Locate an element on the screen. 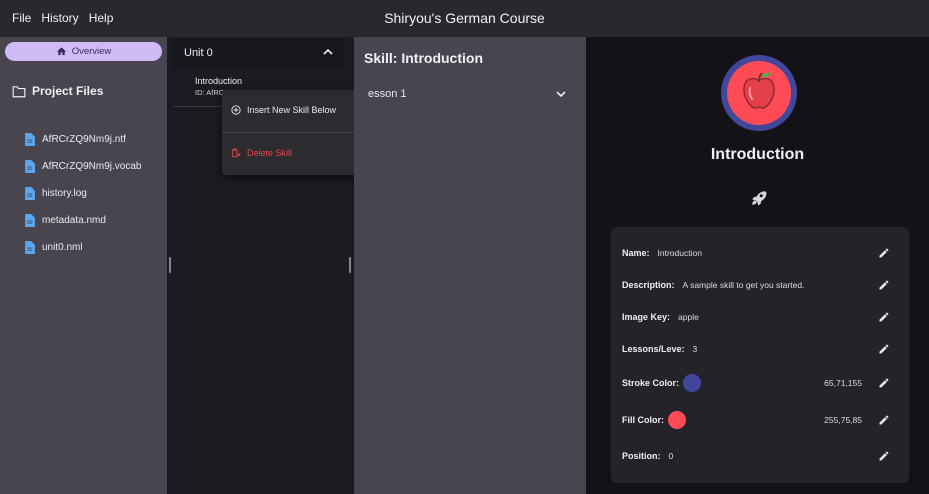 The height and width of the screenshot is (494, 929). file-item: unit0.nml is located at coordinates (82, 247).